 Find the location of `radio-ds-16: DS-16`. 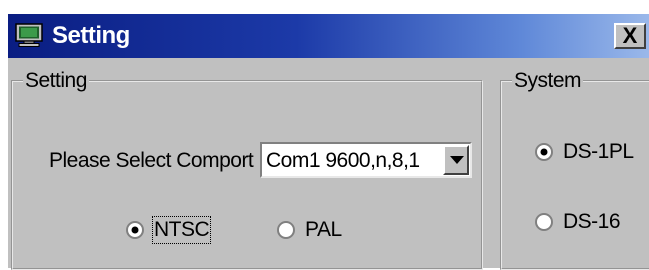

radio-ds-16: DS-16 is located at coordinates (578, 222).